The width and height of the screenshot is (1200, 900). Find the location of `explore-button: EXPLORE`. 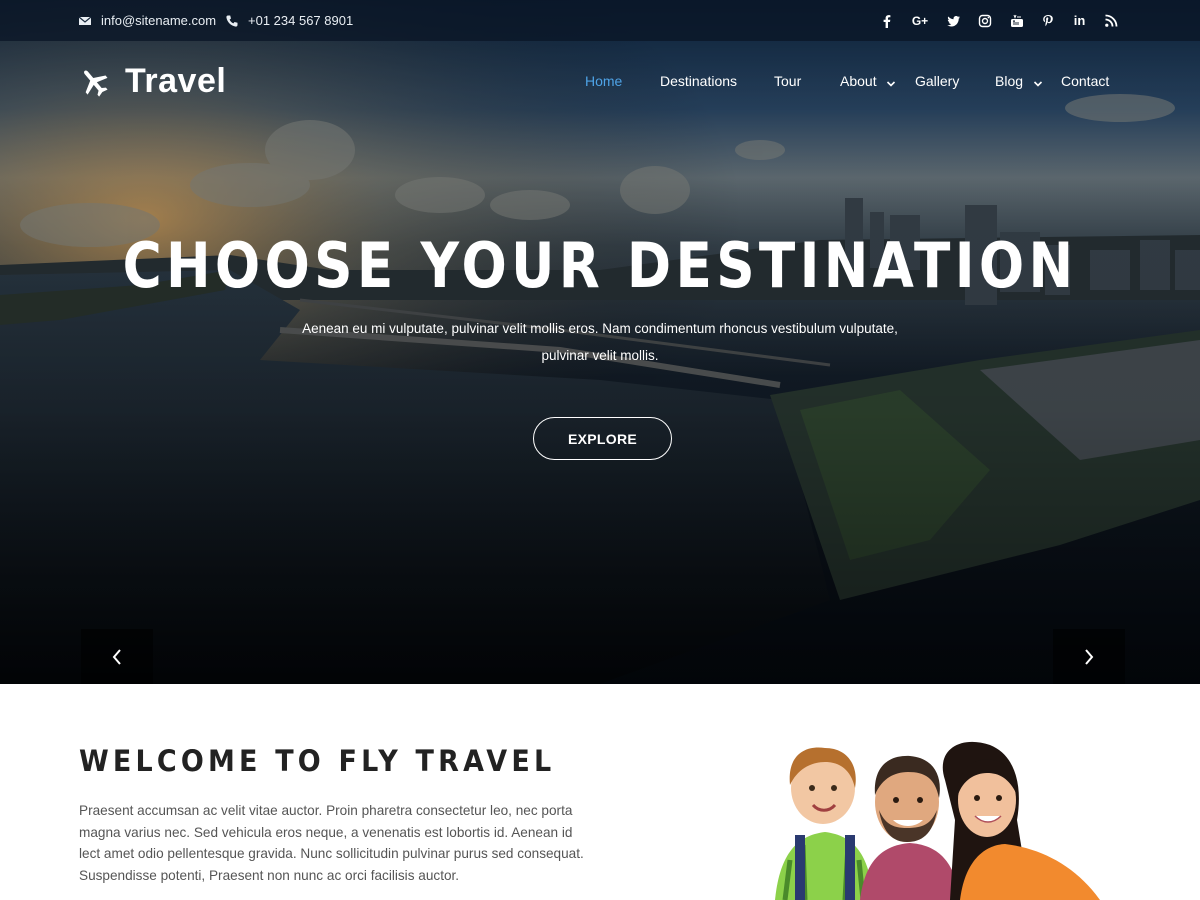

explore-button: EXPLORE is located at coordinates (602, 438).